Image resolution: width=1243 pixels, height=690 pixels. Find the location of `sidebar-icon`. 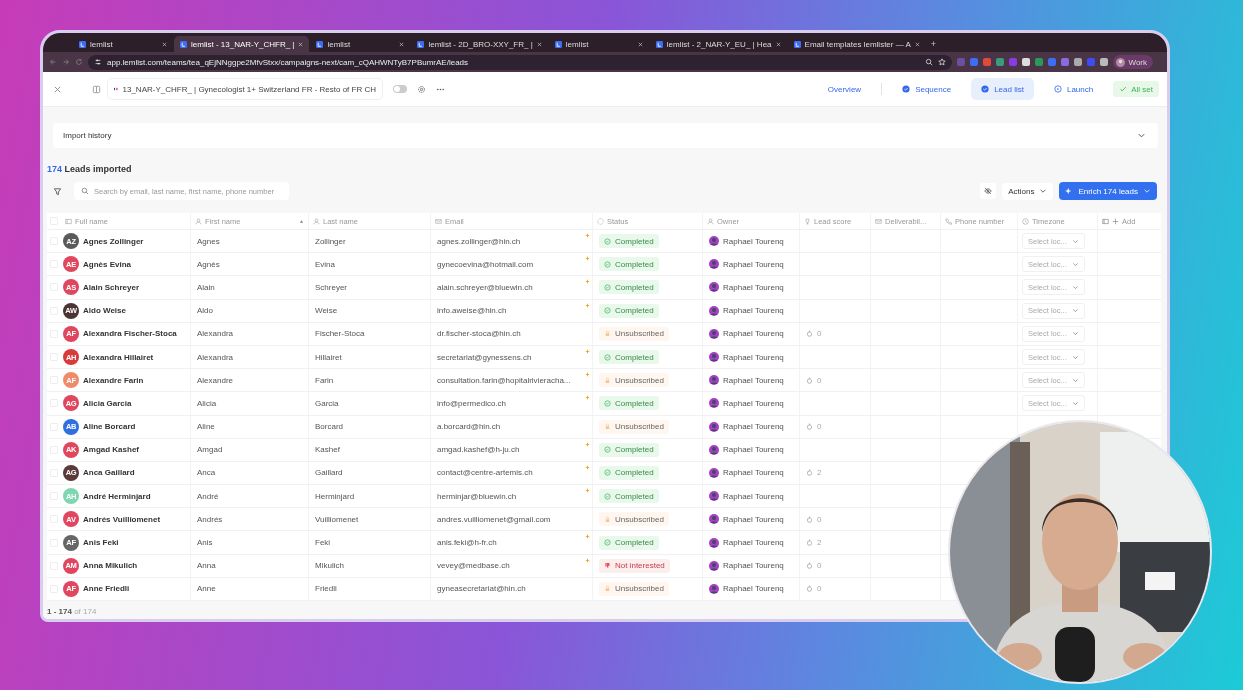

sidebar-icon is located at coordinates (96, 89).